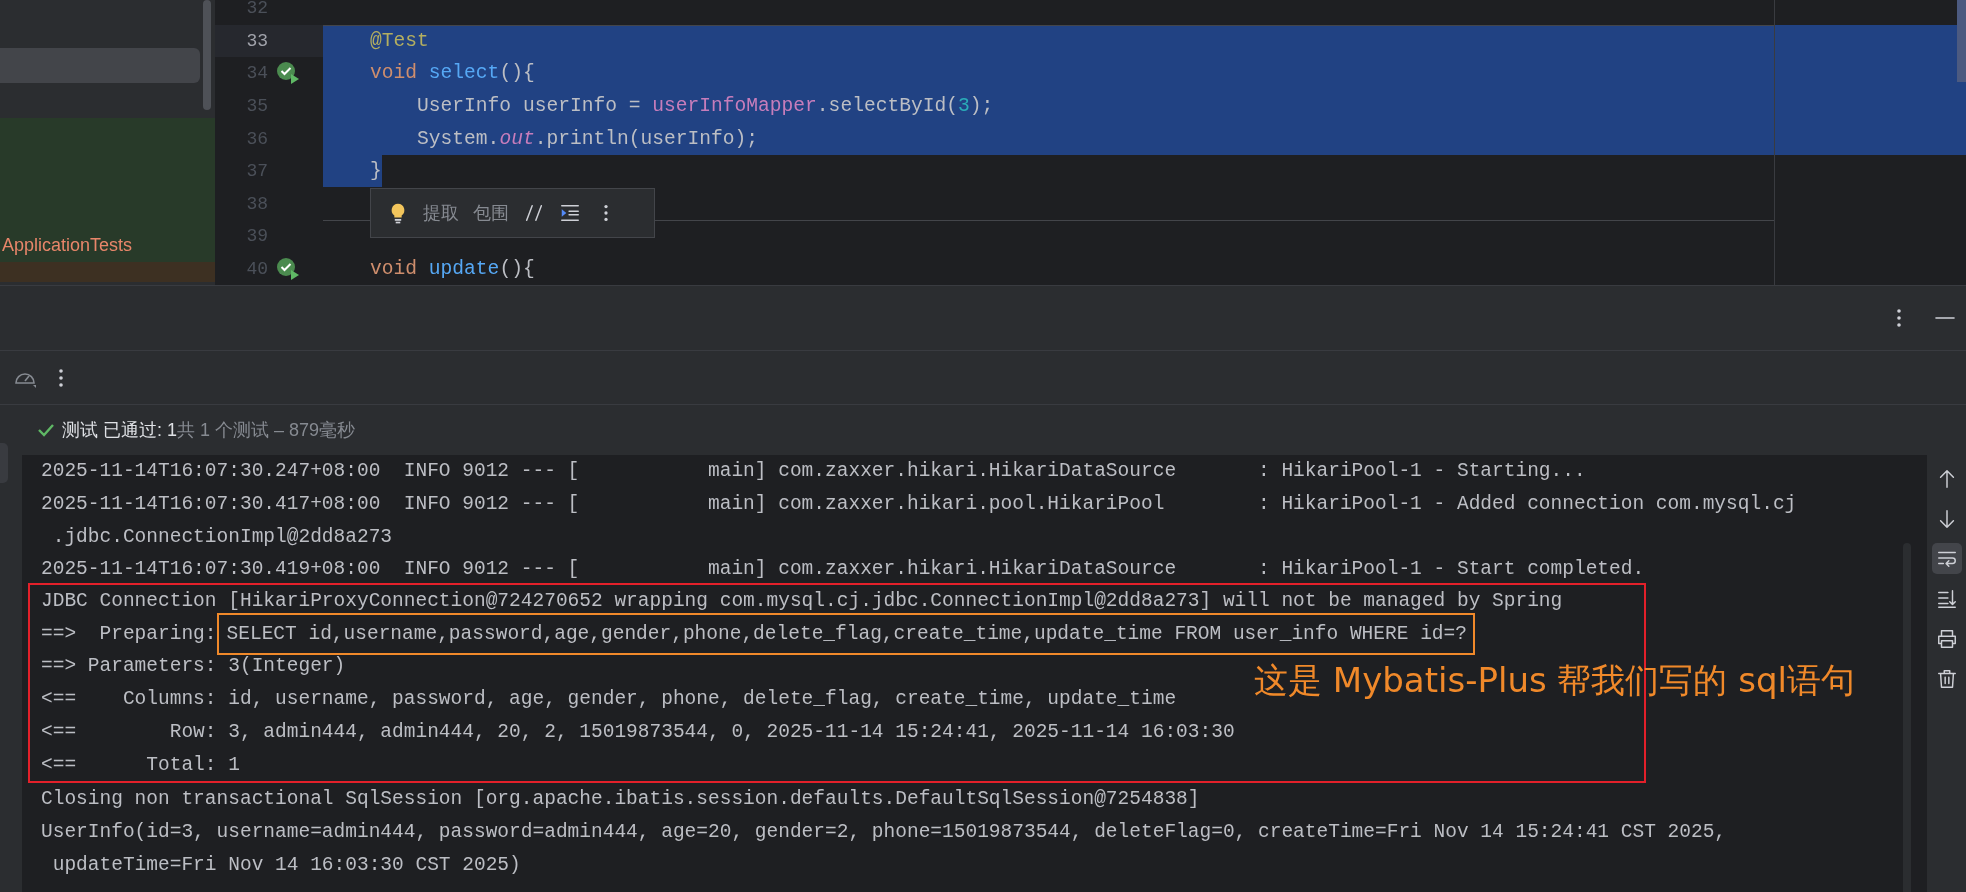 Image resolution: width=1966 pixels, height=892 pixels. What do you see at coordinates (918, 505) in the screenshot?
I see `console-line: 2025-11-14T16:07:30.417+08:00 INFO 9012 --- [ main] com.zaxxer.hikari.pool.HikariPool : HikariPool-1 - Added connection com.mysql.cj` at bounding box center [918, 505].